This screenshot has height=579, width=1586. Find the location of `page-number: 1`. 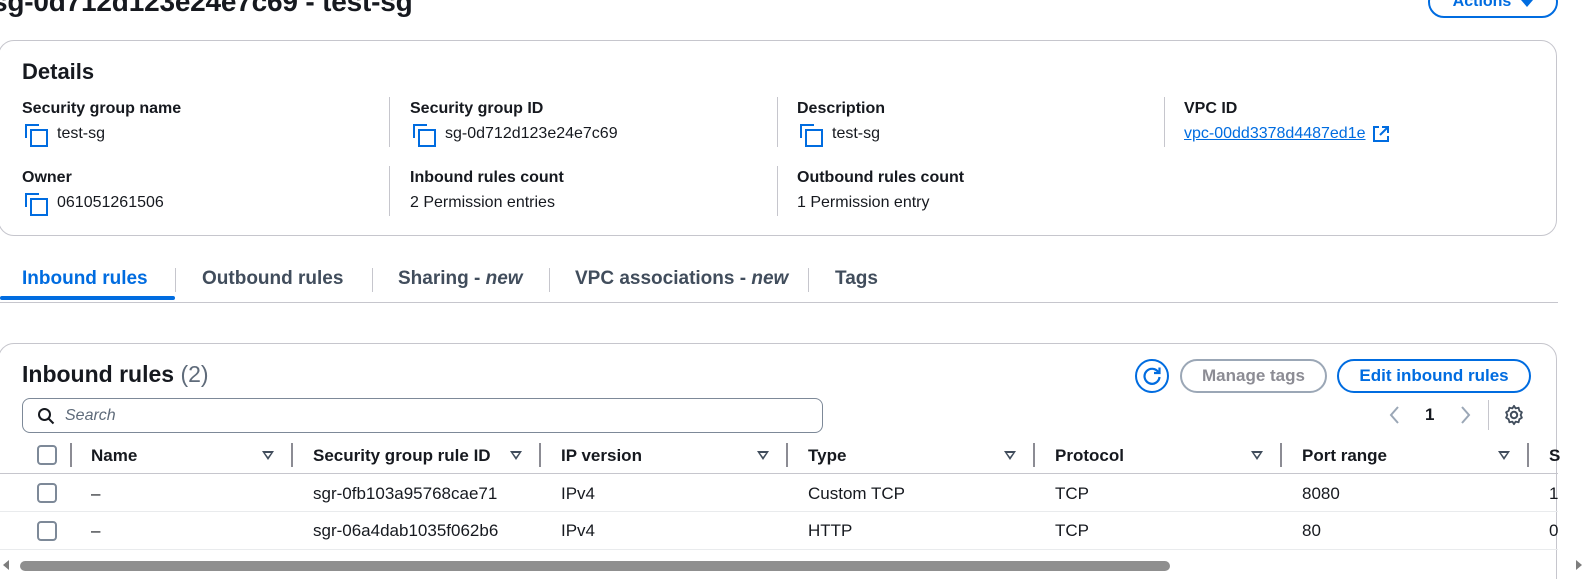

page-number: 1 is located at coordinates (1429, 415).